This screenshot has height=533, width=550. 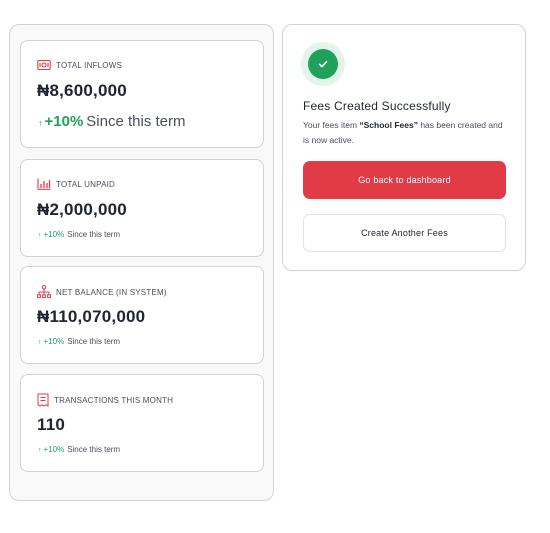 What do you see at coordinates (44, 292) in the screenshot?
I see `hierarchy-icon` at bounding box center [44, 292].